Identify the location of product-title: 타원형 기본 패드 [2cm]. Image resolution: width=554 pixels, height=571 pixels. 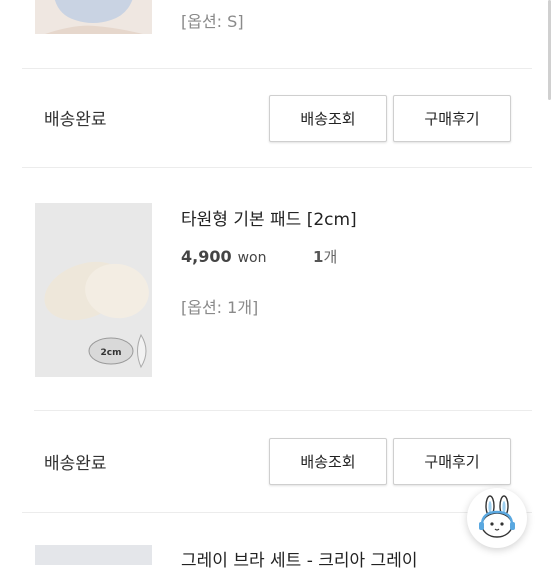
(269, 217).